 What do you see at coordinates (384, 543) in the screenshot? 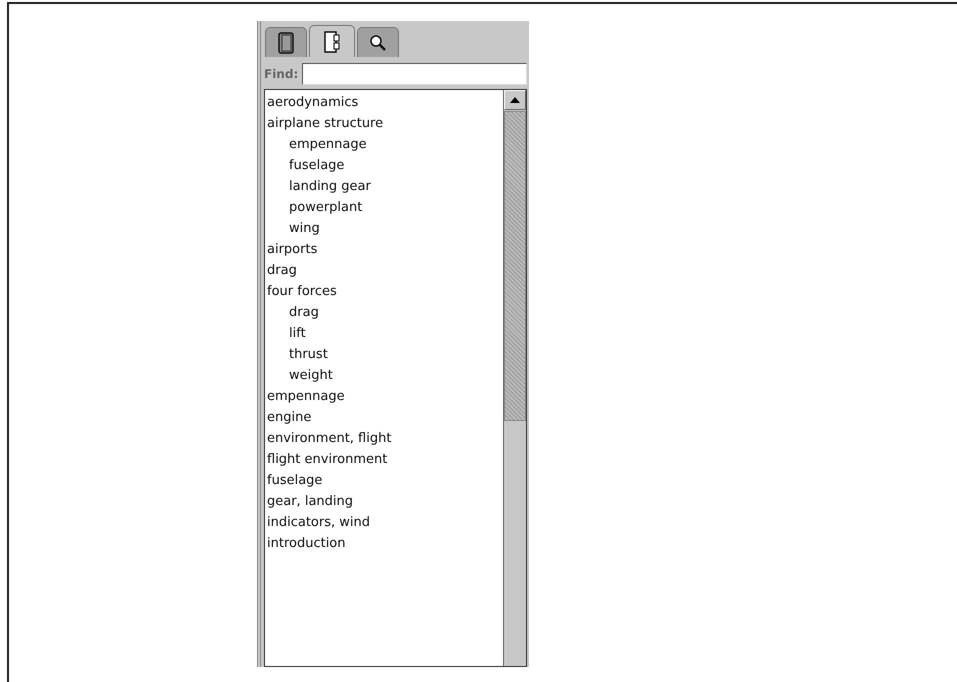
I see `index-item: introduction` at bounding box center [384, 543].